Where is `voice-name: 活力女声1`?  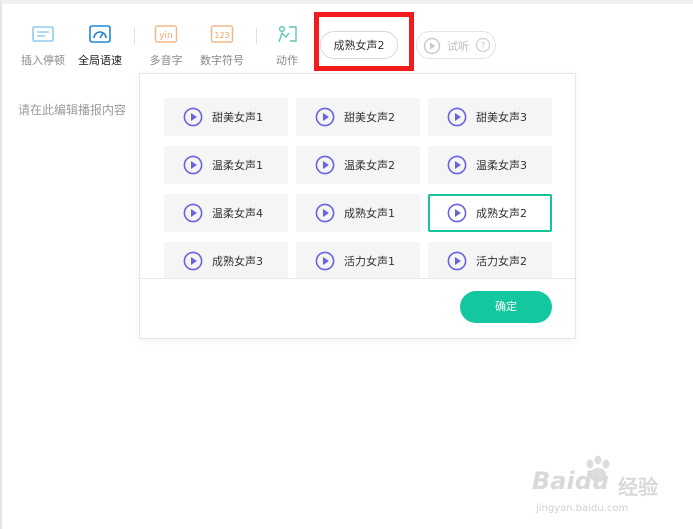 voice-name: 活力女声1 is located at coordinates (369, 261).